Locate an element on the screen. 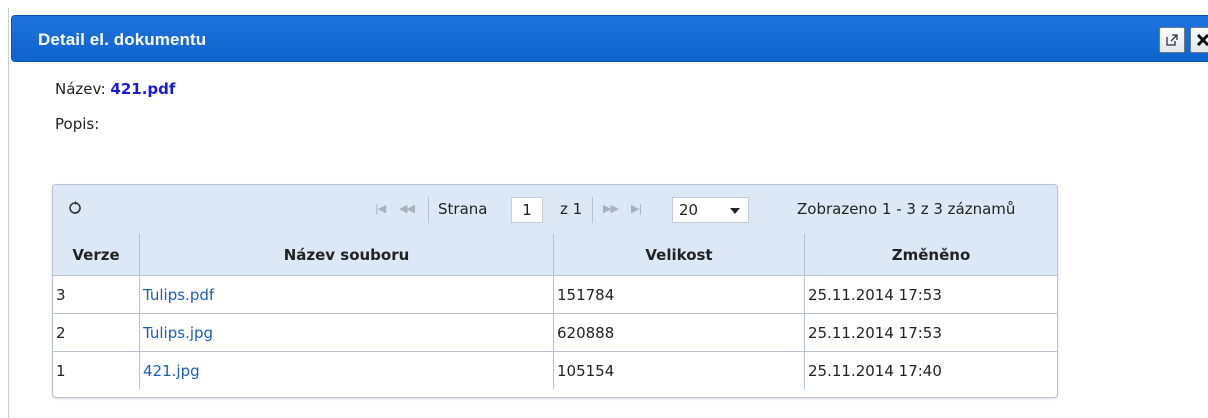 The width and height of the screenshot is (1208, 418). refresh-icon is located at coordinates (75, 207).